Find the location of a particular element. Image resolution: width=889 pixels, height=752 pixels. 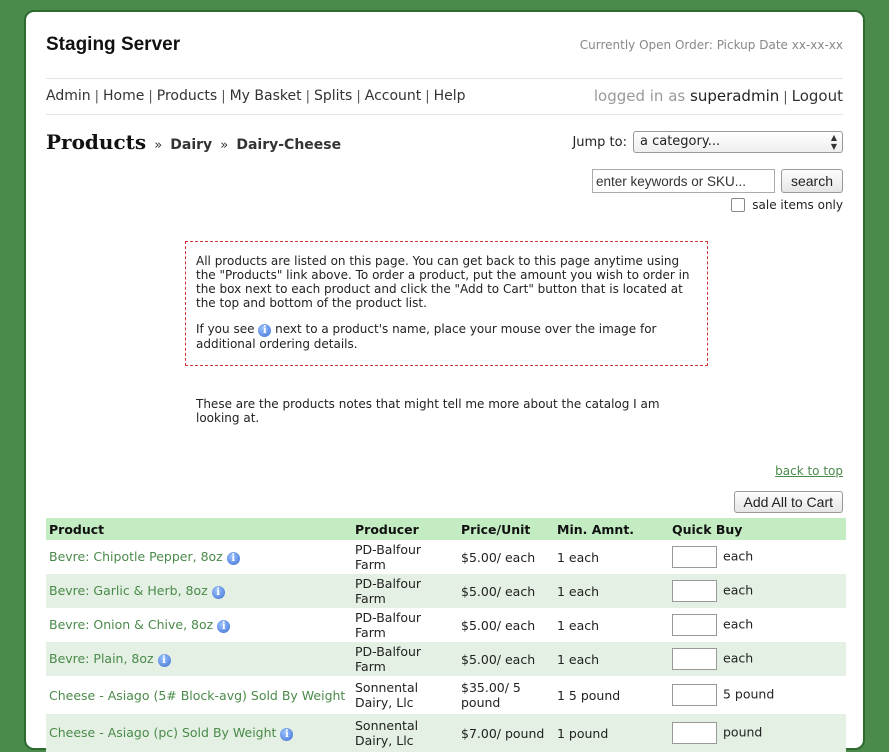

nav-account: Account is located at coordinates (393, 96).